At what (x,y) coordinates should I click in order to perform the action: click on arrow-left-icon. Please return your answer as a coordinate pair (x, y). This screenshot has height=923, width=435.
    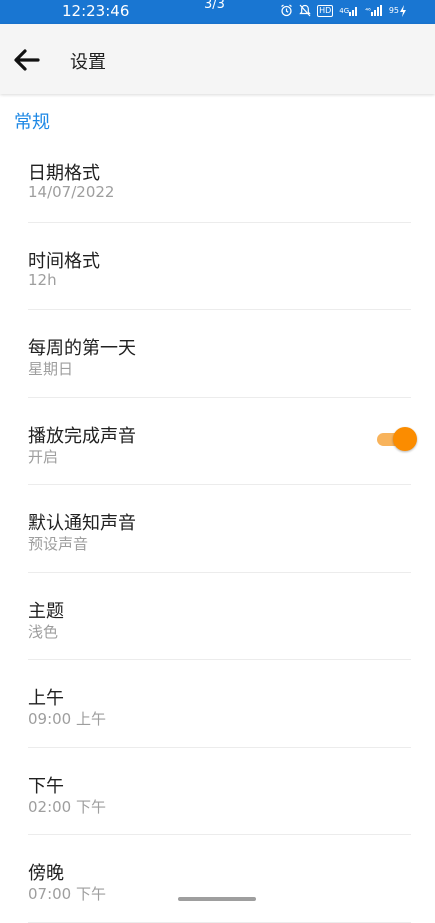
    Looking at the image, I should click on (27, 60).